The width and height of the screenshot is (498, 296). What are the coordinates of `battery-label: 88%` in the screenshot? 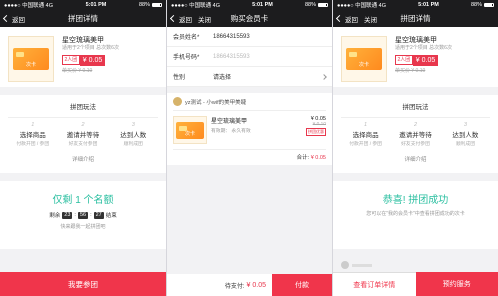 It's located at (144, 5).